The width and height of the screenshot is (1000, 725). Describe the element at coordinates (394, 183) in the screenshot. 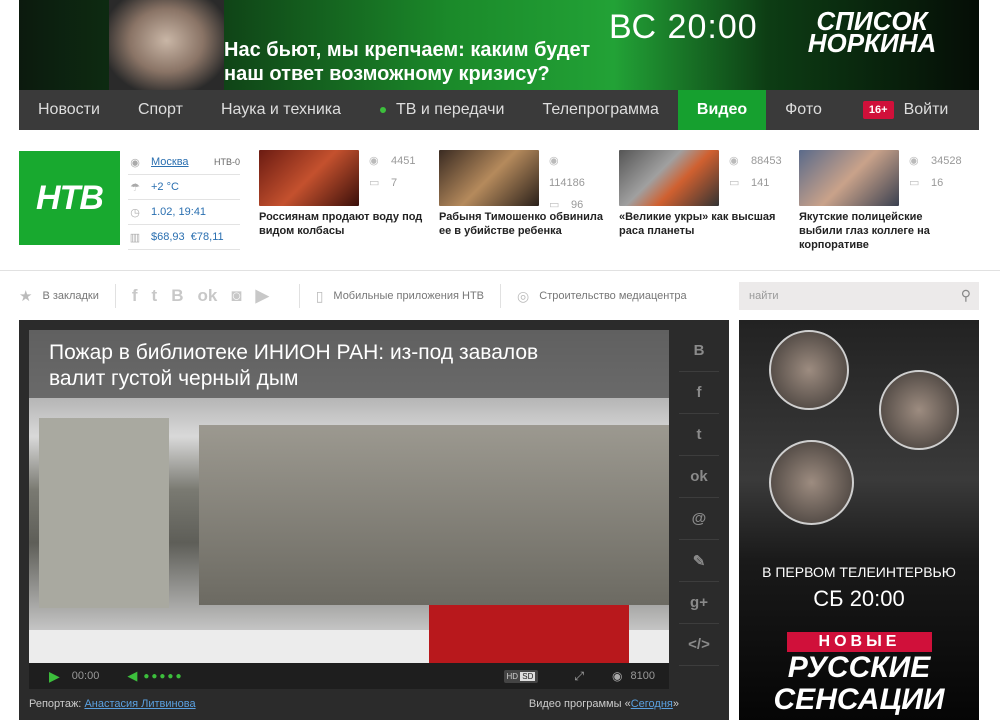

I see `comment-count: 7` at that location.